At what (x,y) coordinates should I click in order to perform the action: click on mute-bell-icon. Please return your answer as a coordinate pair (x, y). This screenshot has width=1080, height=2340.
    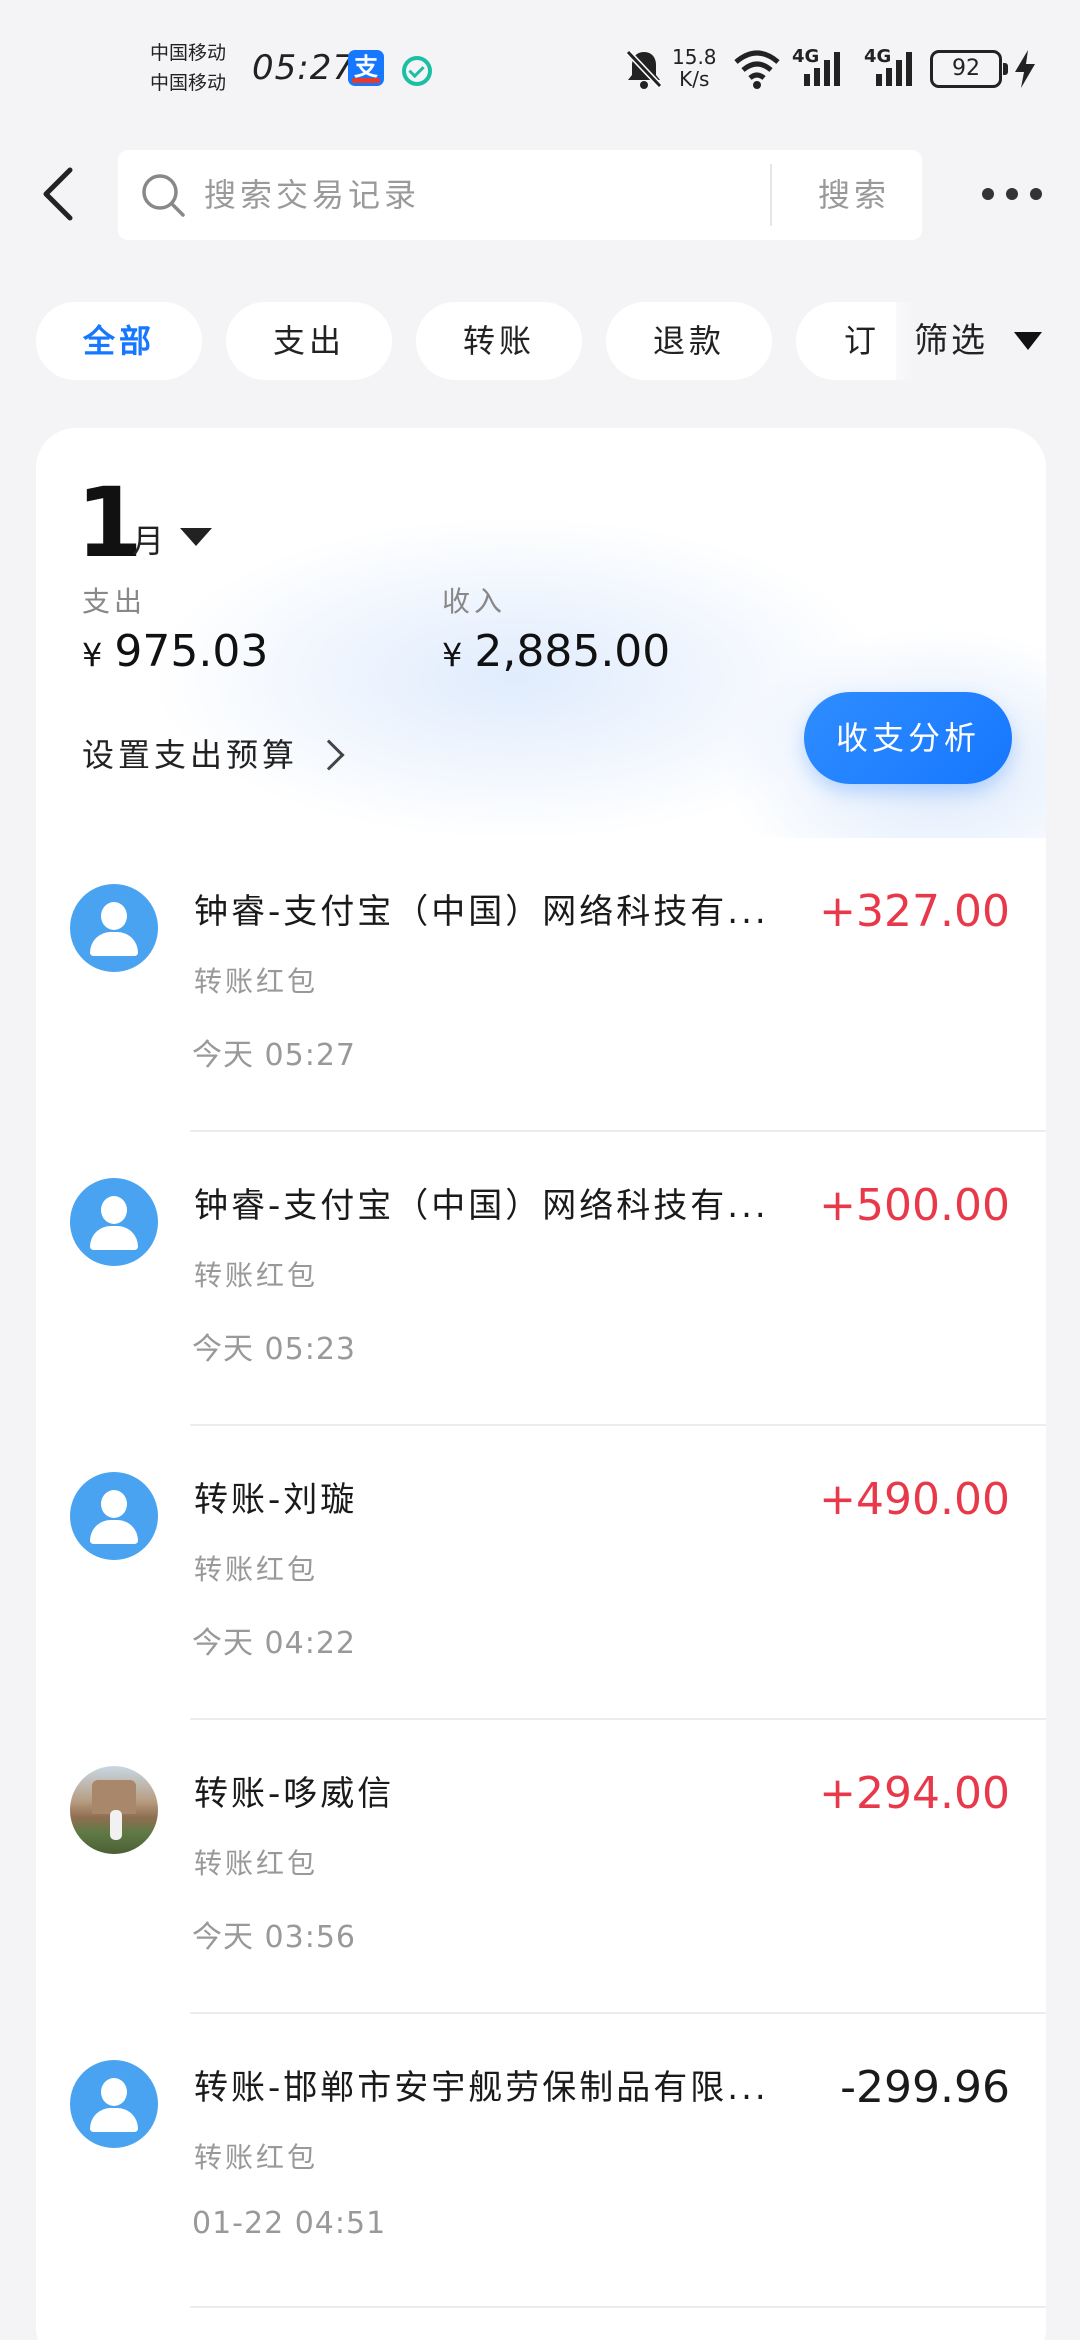
    Looking at the image, I should click on (644, 69).